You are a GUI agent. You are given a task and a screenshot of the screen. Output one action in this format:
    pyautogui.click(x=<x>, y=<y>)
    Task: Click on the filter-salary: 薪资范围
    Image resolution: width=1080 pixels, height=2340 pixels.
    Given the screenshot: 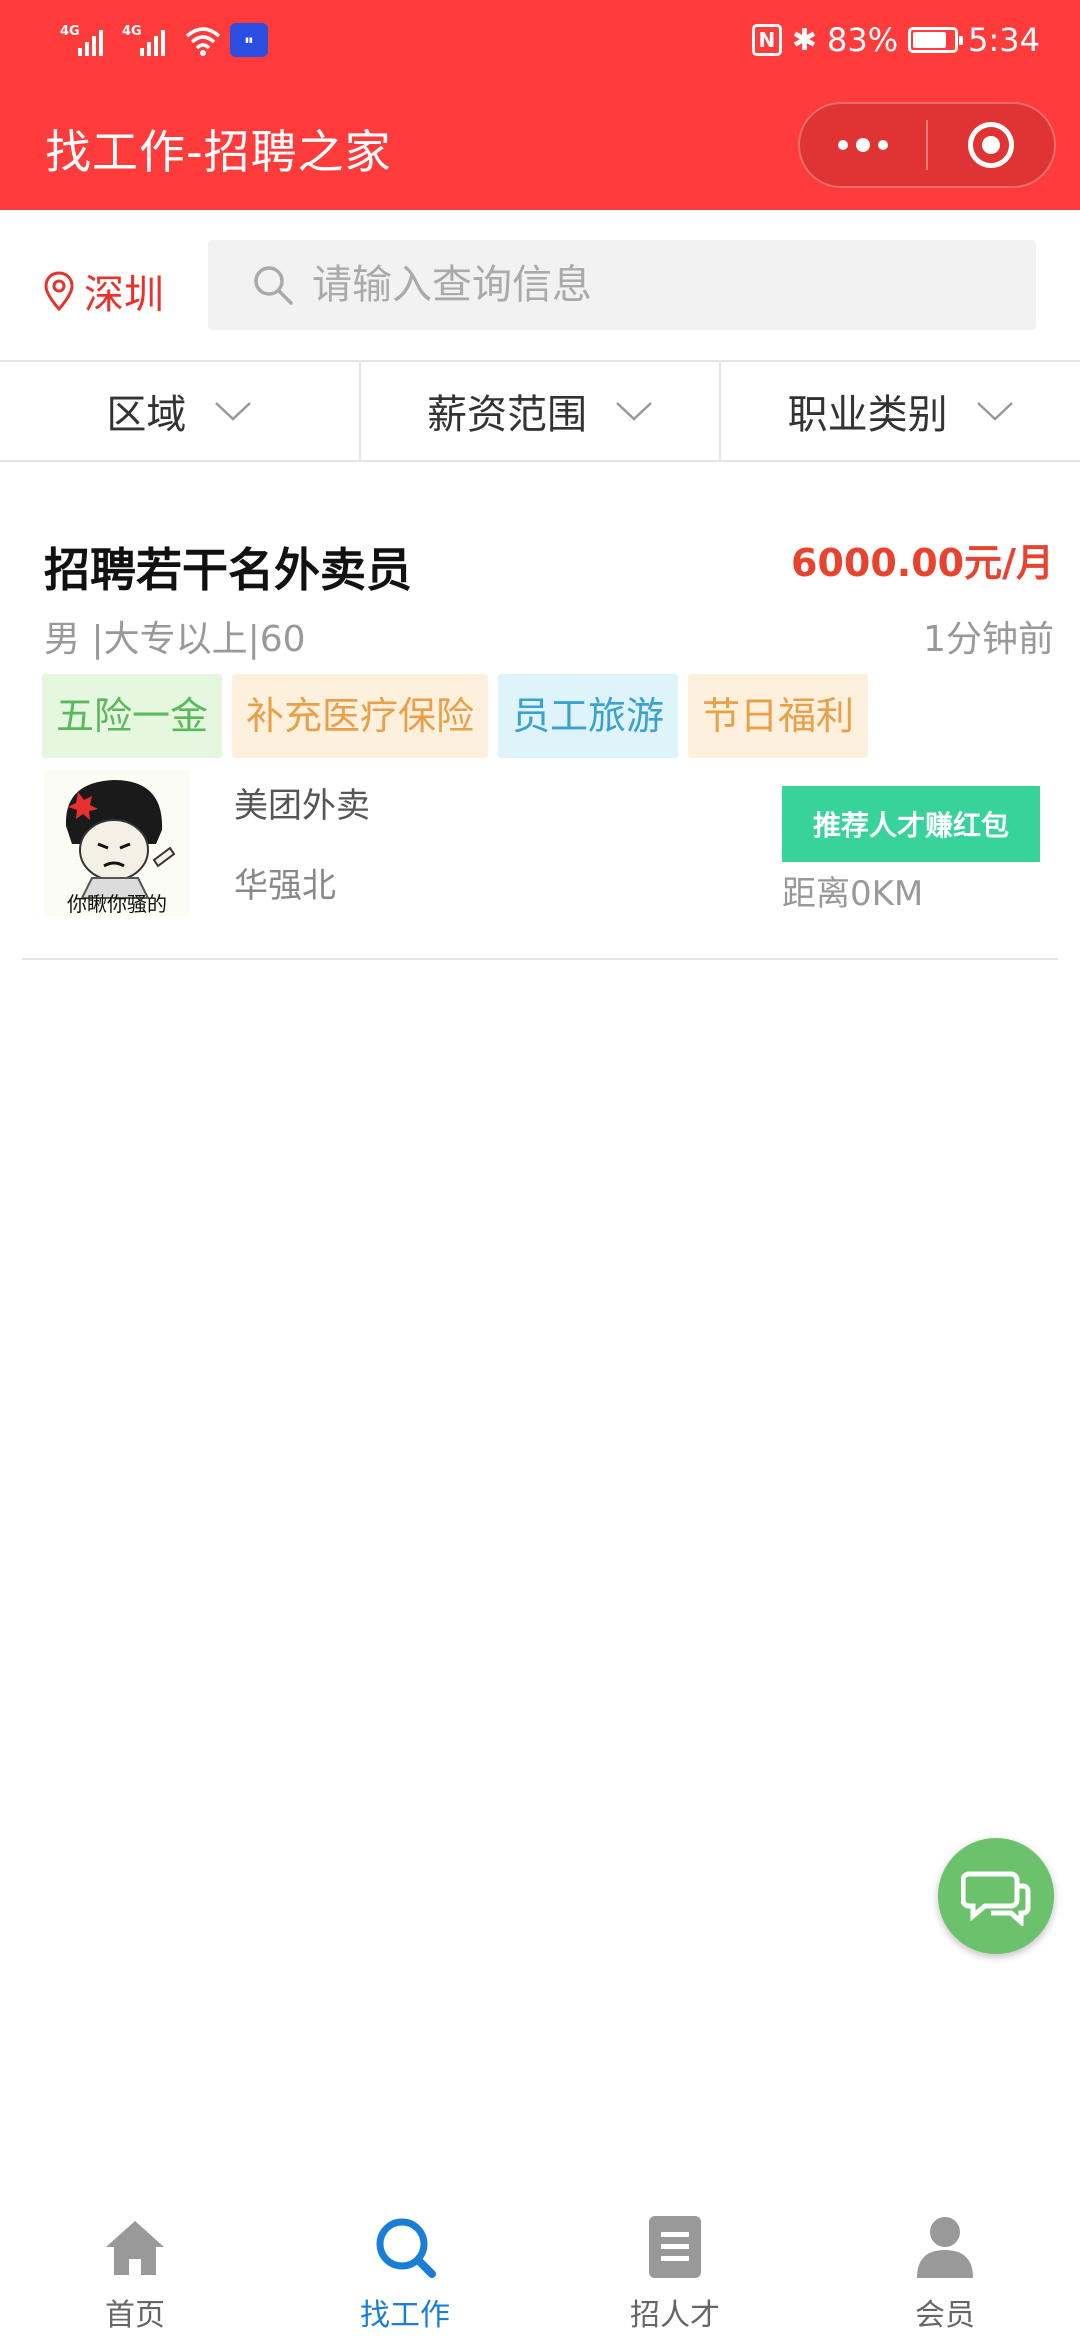 What is the action you would take?
    pyautogui.click(x=541, y=411)
    